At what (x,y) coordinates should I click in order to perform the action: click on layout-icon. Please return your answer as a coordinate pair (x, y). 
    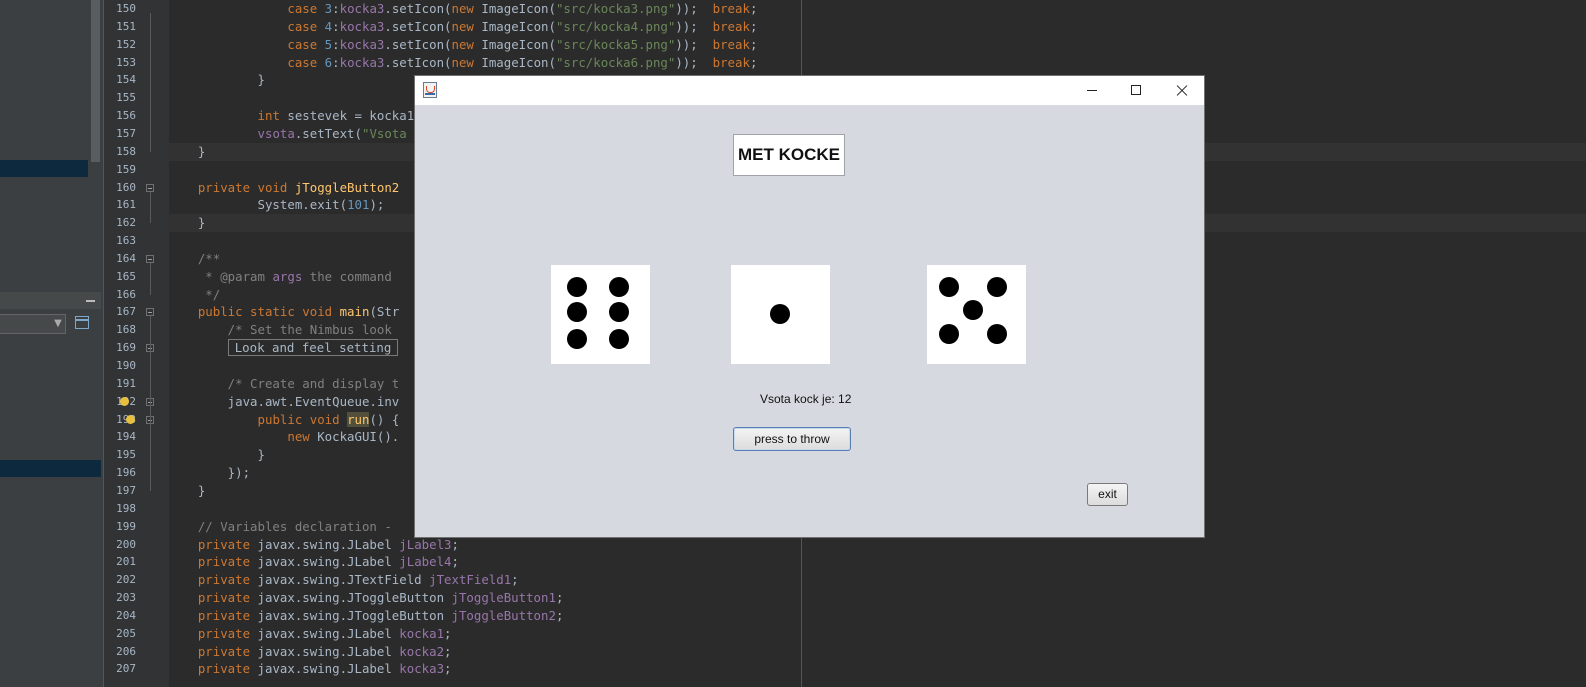
    Looking at the image, I should click on (82, 322).